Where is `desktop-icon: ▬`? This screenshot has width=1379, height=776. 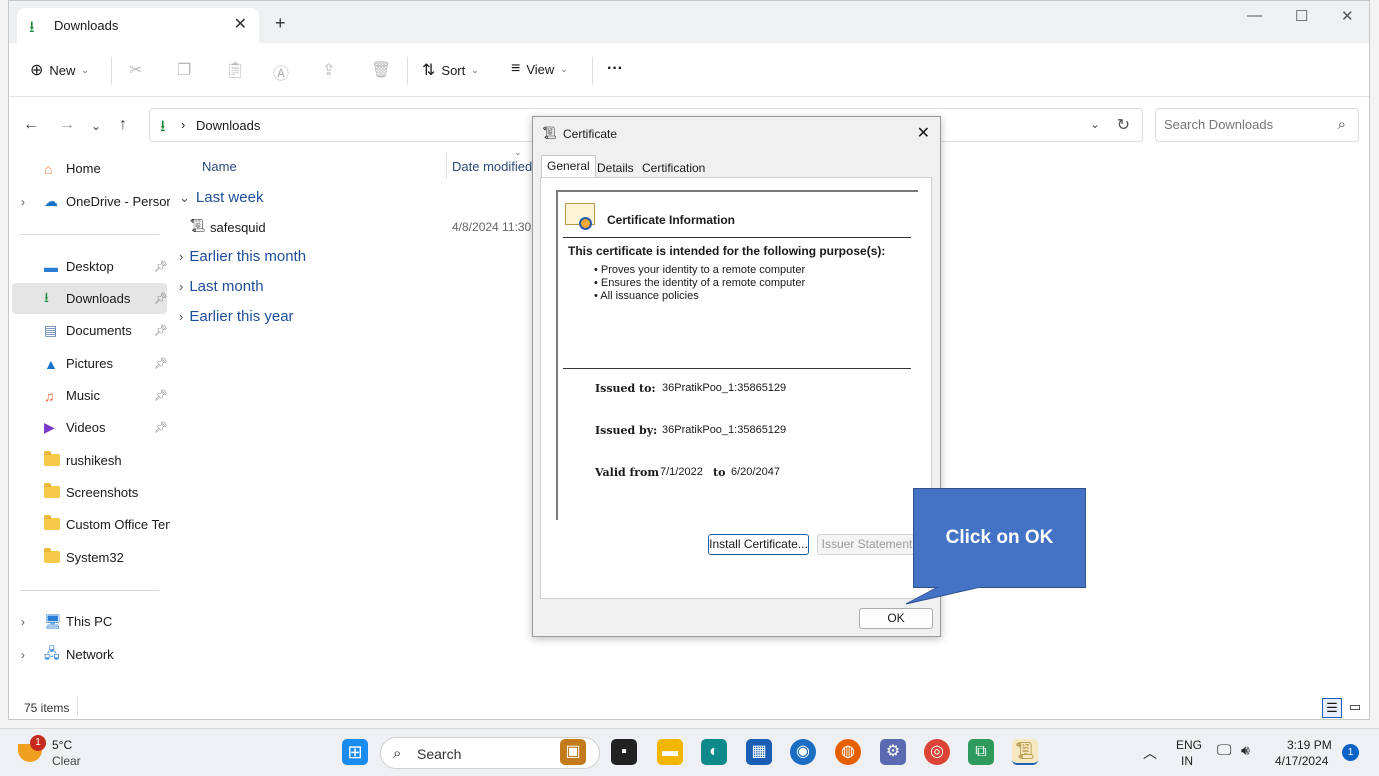 desktop-icon: ▬ is located at coordinates (51, 266).